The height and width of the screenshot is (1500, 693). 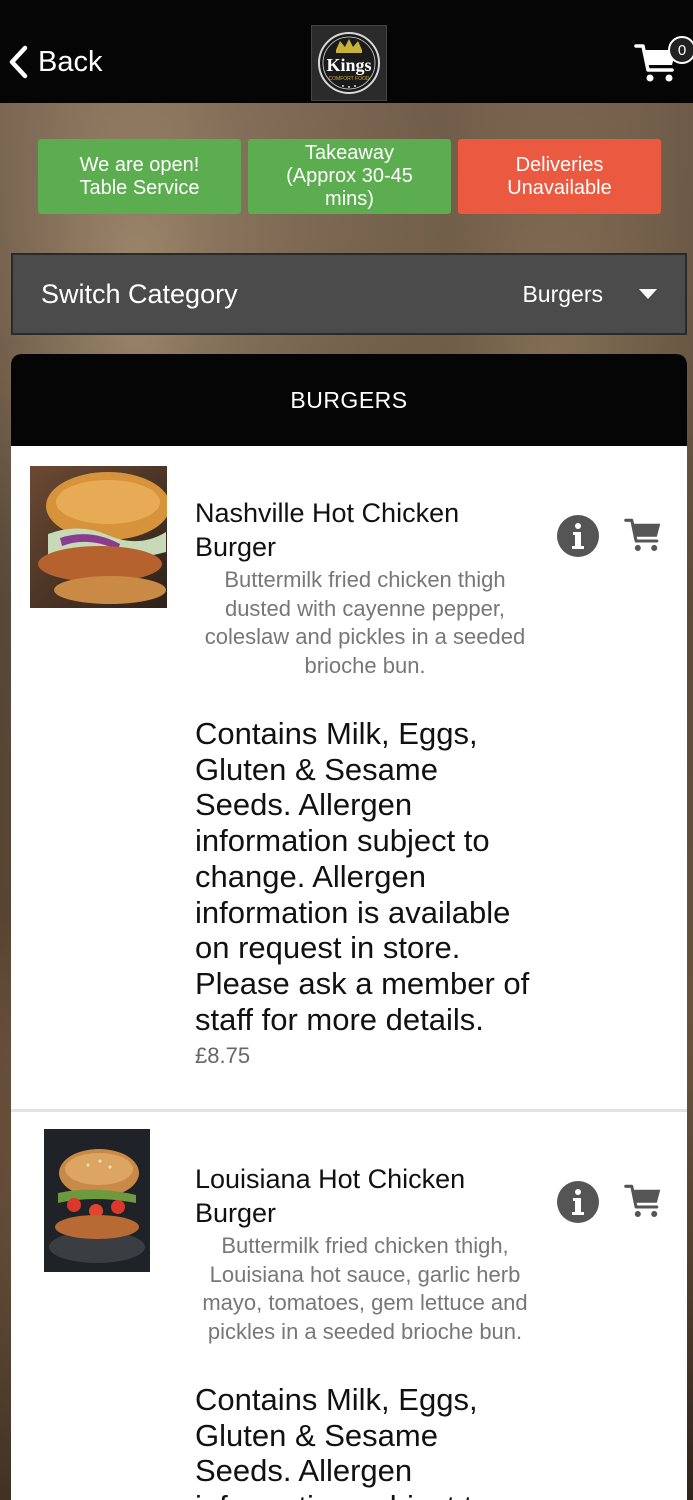 I want to click on cart-count-badge: 0, so click(x=680, y=50).